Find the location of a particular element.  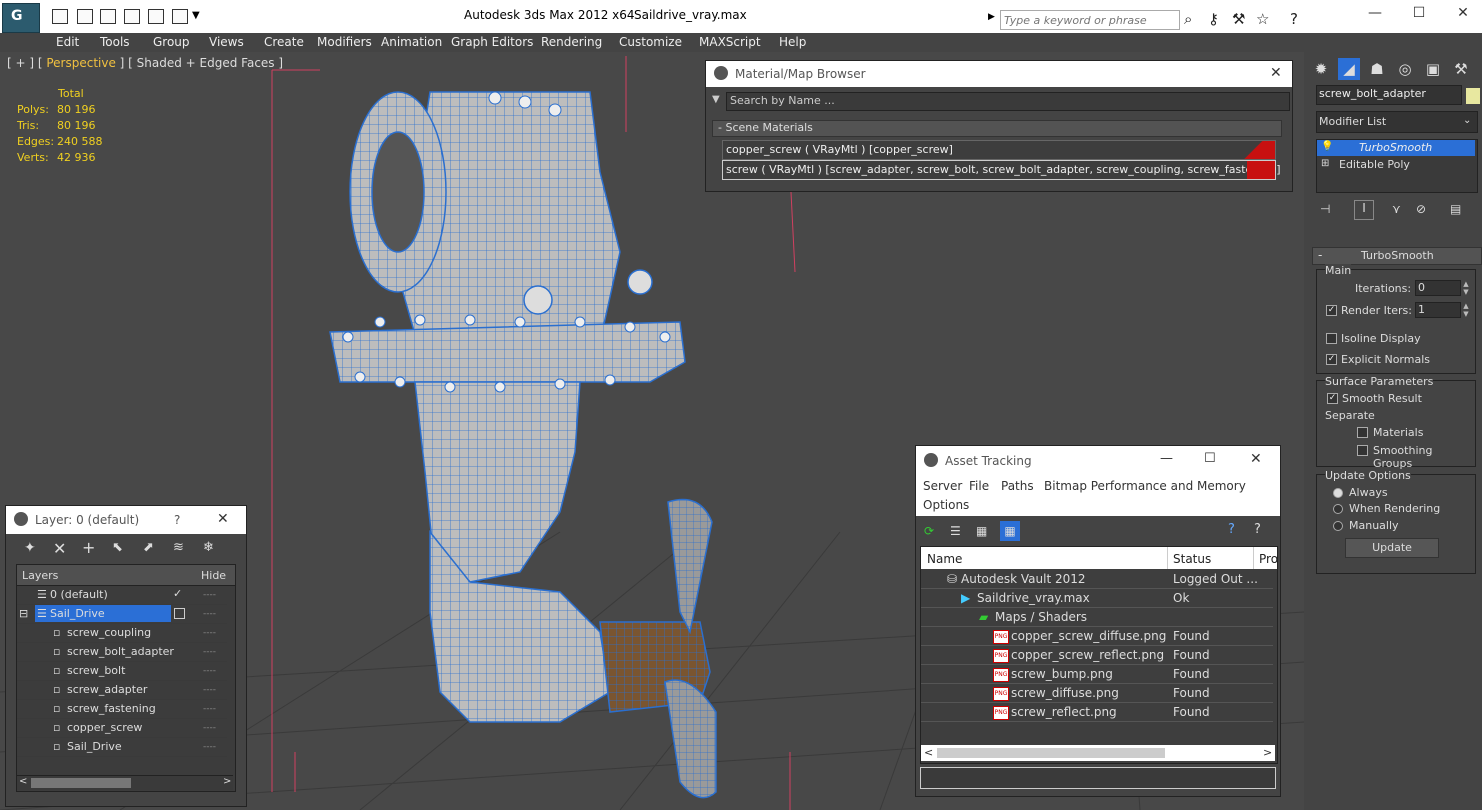

list-view-icon: ☰ is located at coordinates (955, 531).